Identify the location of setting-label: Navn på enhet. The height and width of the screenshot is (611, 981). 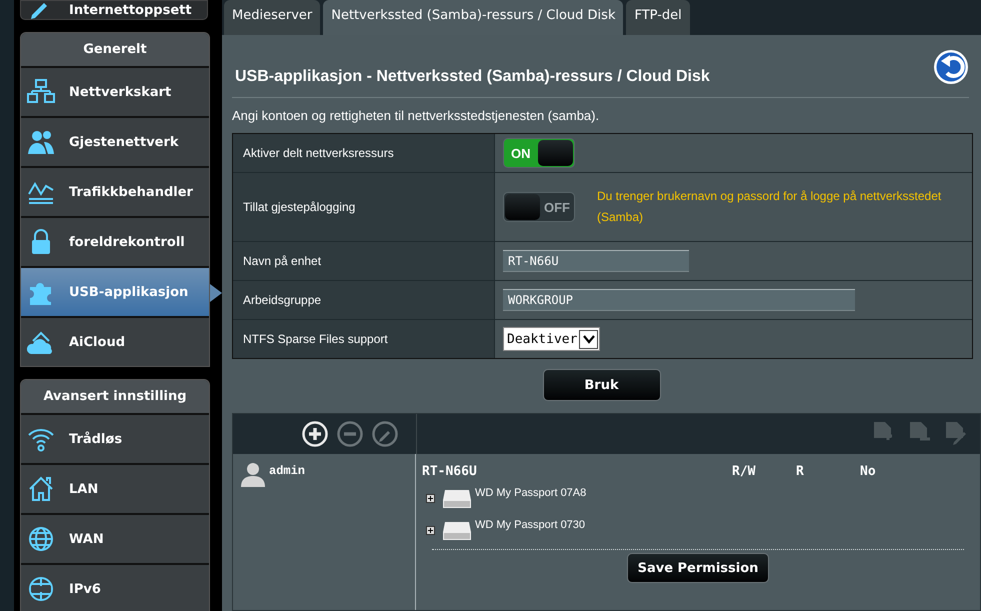
(364, 261).